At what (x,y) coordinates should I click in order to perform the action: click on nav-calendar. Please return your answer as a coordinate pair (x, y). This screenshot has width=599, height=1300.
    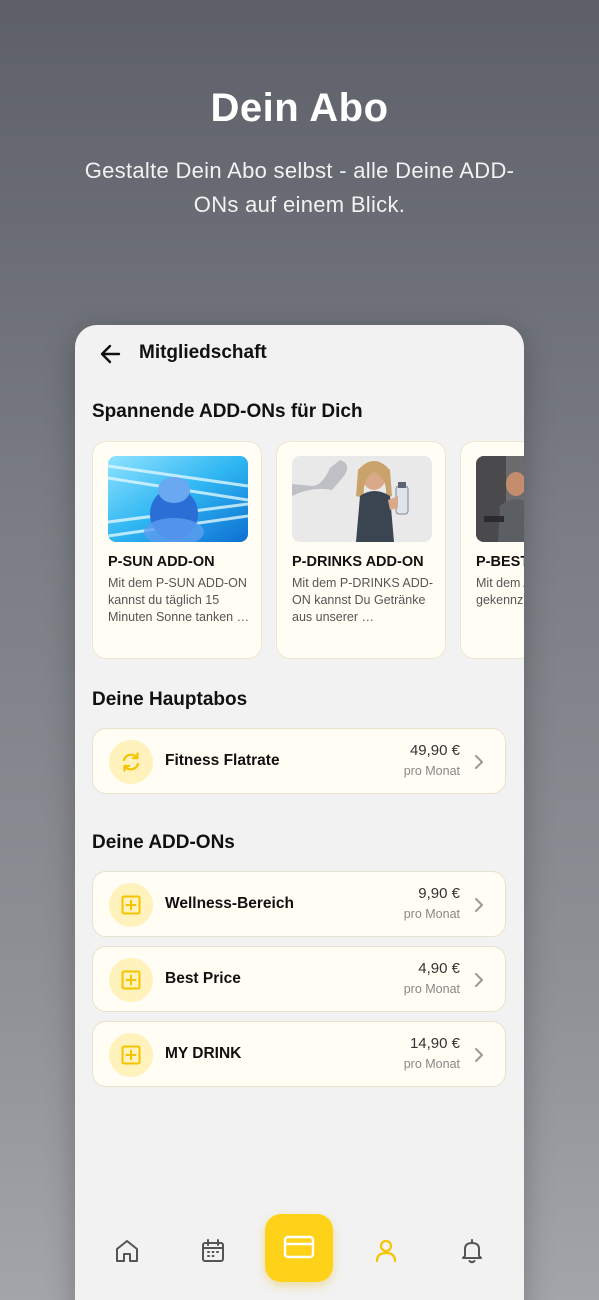
    Looking at the image, I should click on (213, 1251).